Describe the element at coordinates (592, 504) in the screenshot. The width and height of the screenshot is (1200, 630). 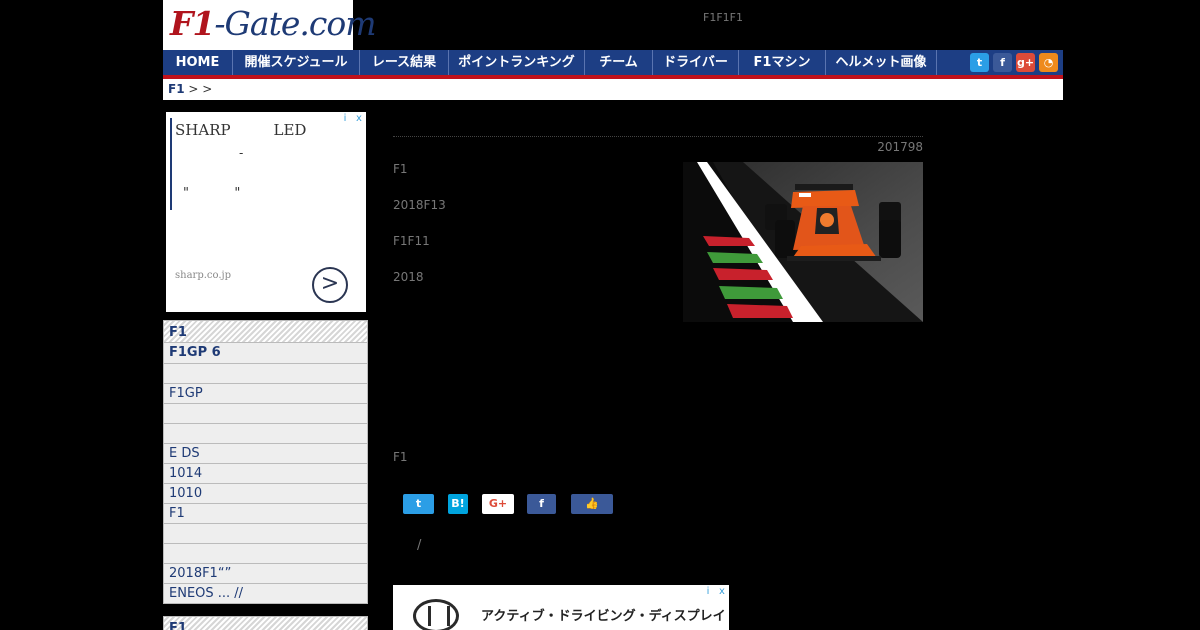
I see `like-share-icon: 👍` at that location.